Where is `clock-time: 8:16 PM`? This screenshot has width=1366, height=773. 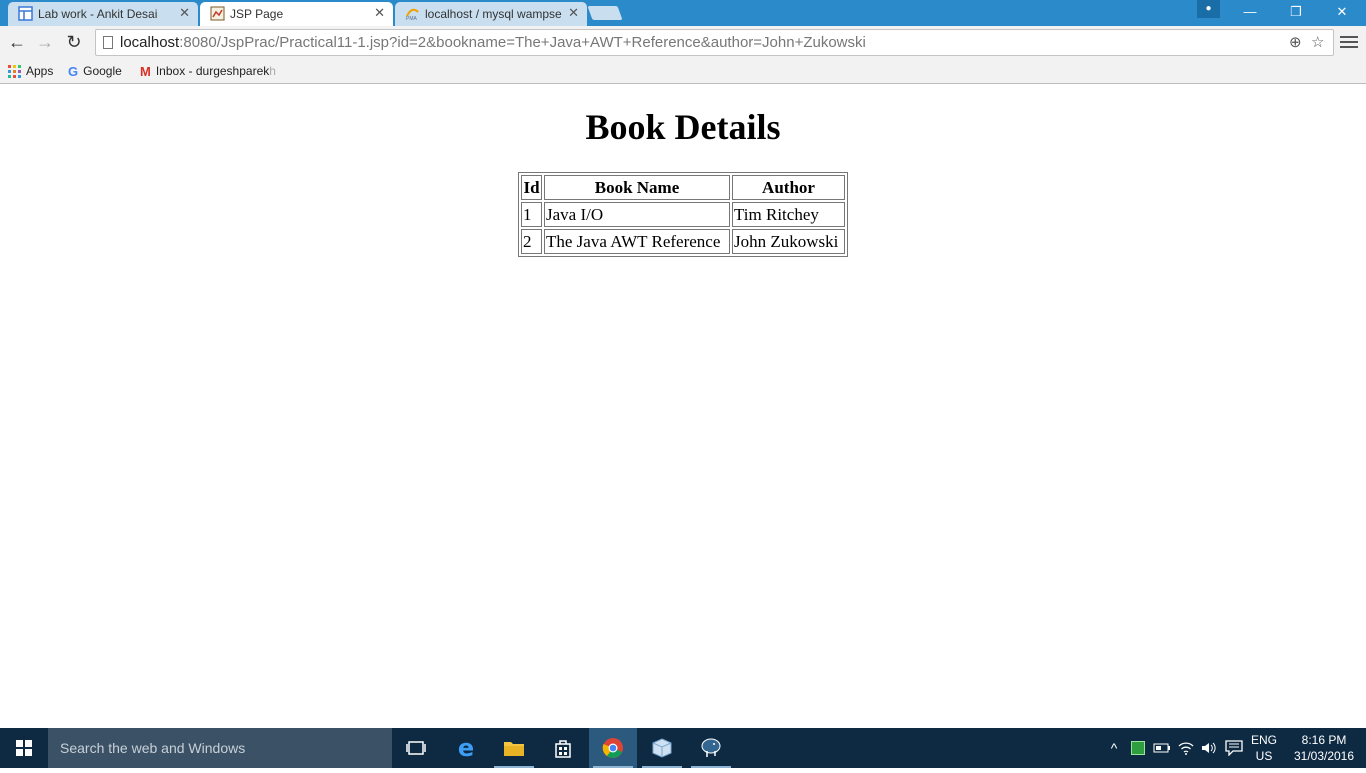
clock-time: 8:16 PM is located at coordinates (1324, 740).